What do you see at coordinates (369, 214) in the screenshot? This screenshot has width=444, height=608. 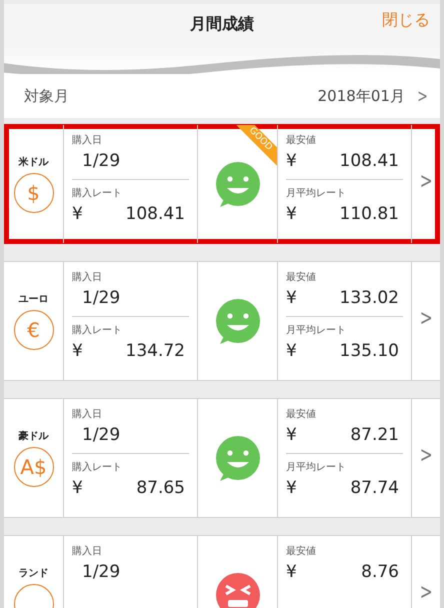 I see `field-value: 110.81` at bounding box center [369, 214].